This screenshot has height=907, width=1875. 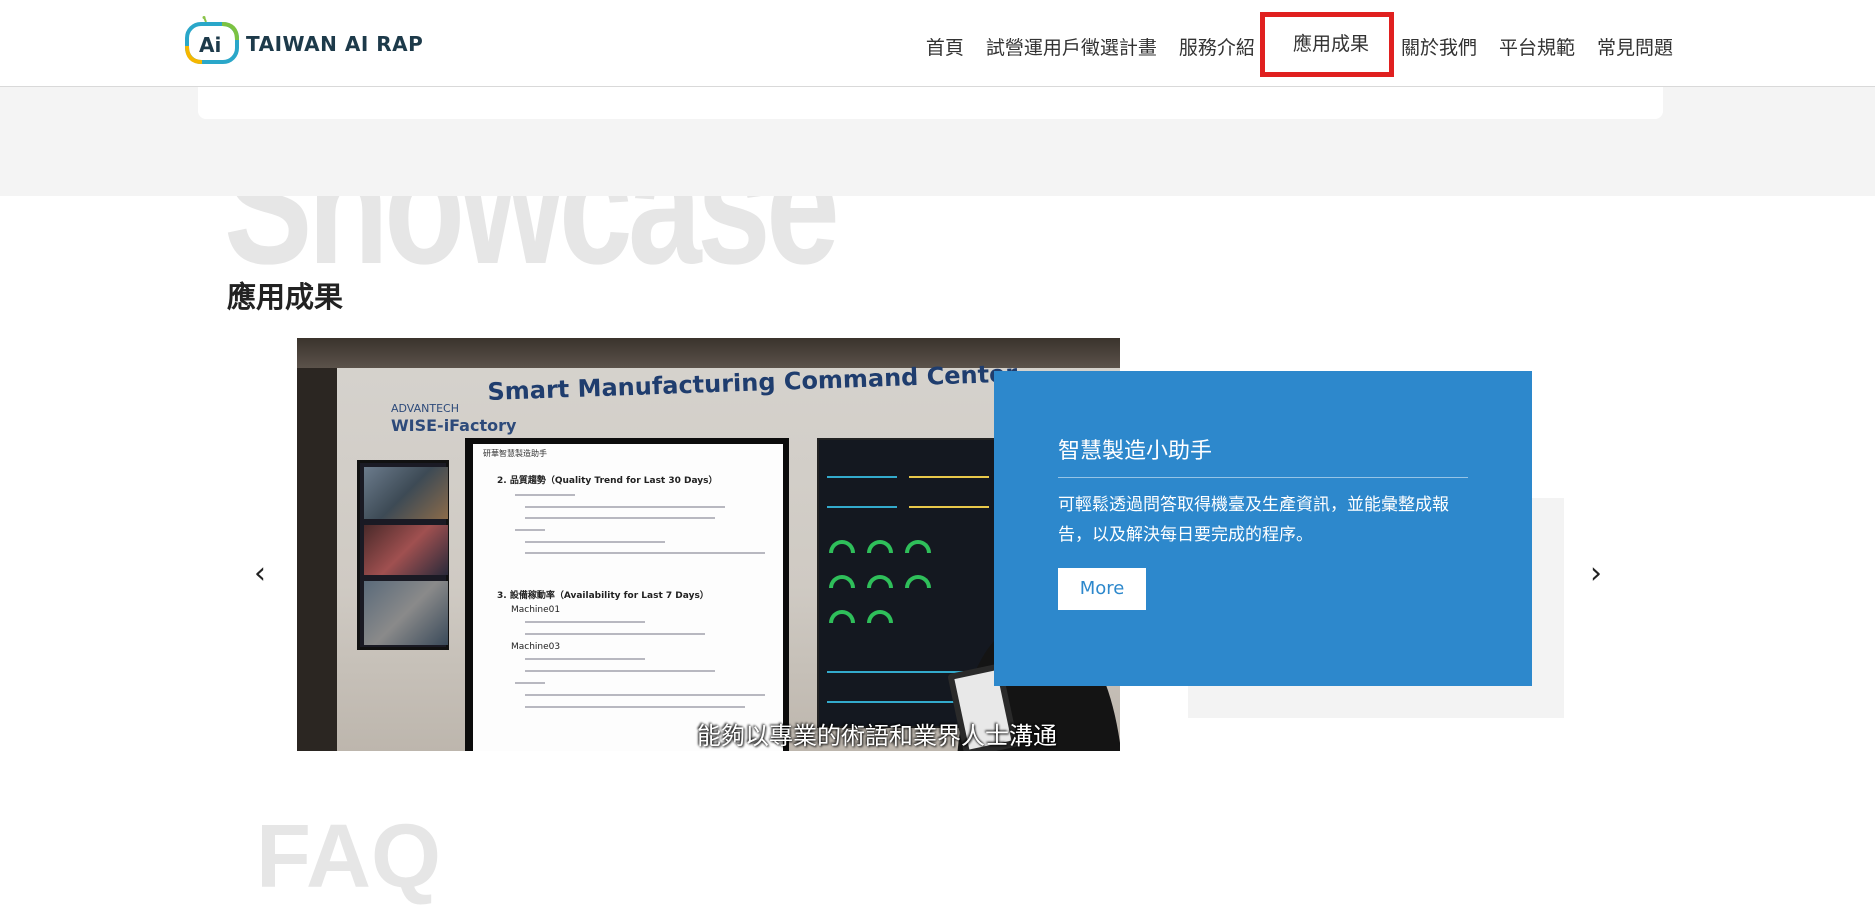 What do you see at coordinates (260, 573) in the screenshot?
I see `chevron-left-icon: ‹` at bounding box center [260, 573].